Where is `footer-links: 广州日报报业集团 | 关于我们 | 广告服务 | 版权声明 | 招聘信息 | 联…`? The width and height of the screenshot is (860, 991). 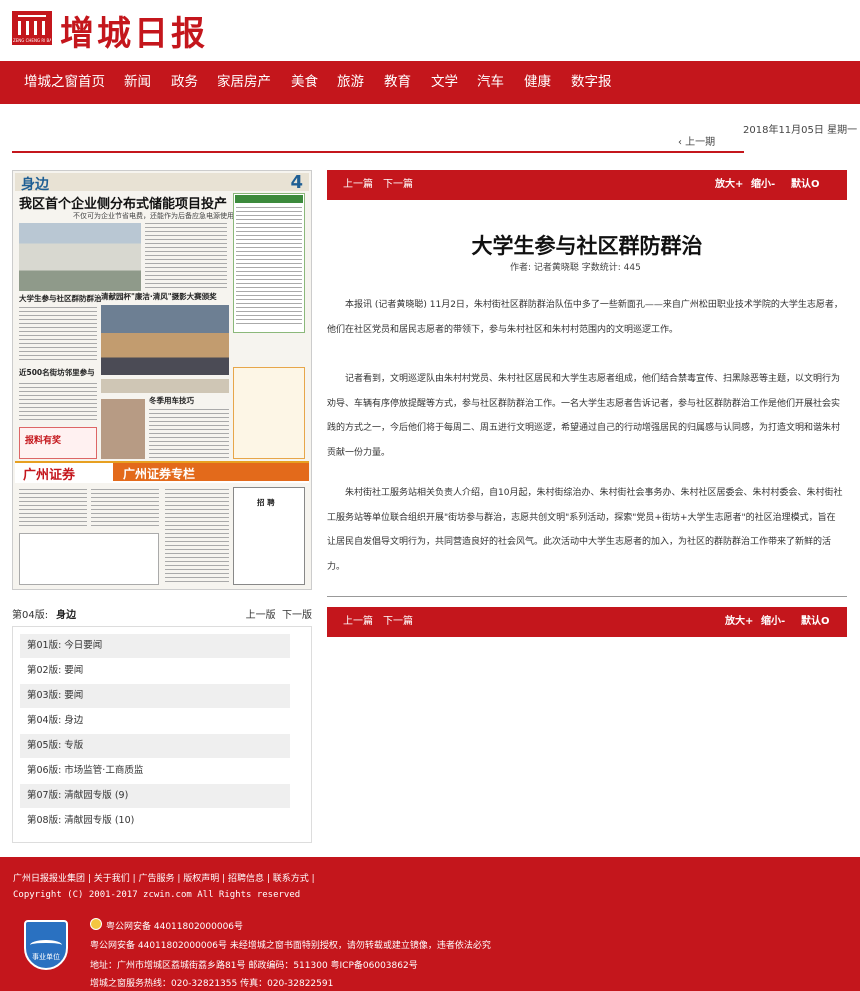 footer-links: 广州日报报业集团 | 关于我们 | 广告服务 | 版权声明 | 招聘信息 | 联… is located at coordinates (164, 877).